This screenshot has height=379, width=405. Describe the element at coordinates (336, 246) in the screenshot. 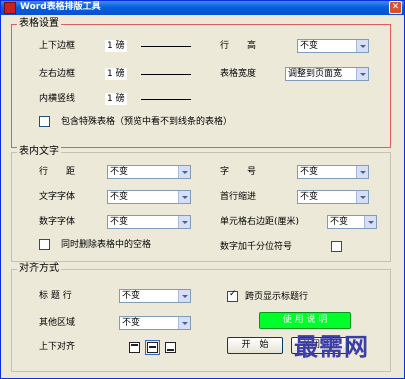

I see `thousand-sep-checkbox` at that location.